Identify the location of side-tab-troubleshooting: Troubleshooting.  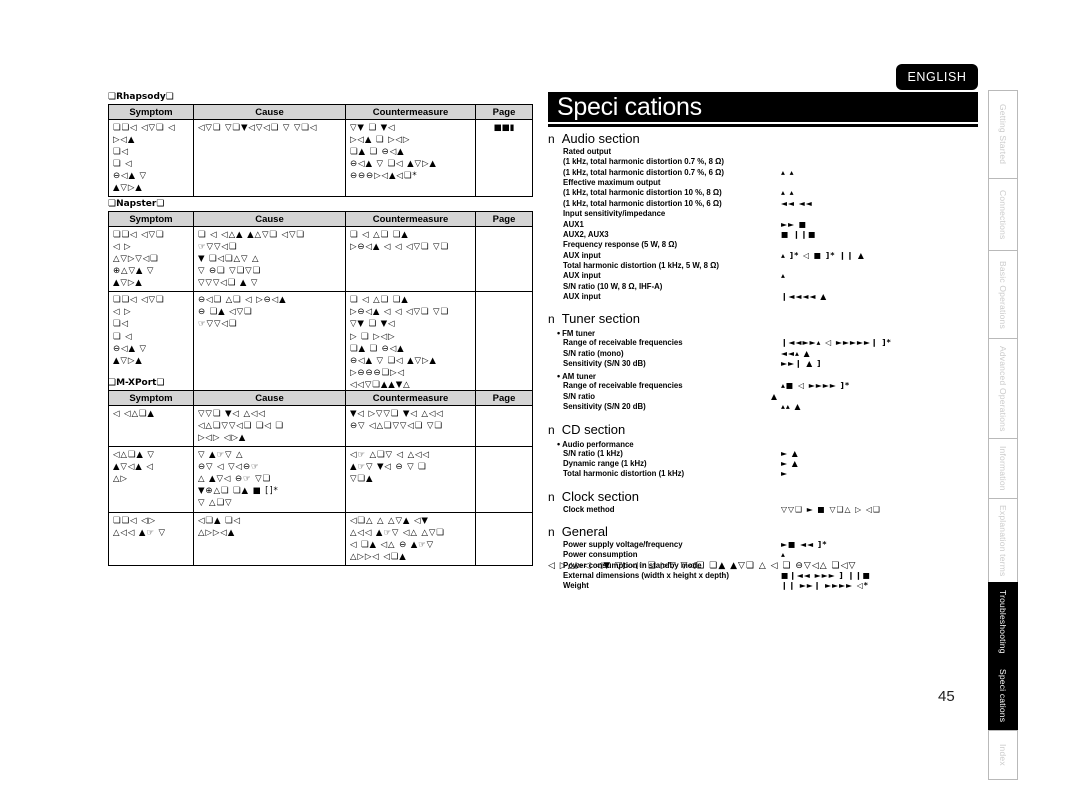
(1003, 621).